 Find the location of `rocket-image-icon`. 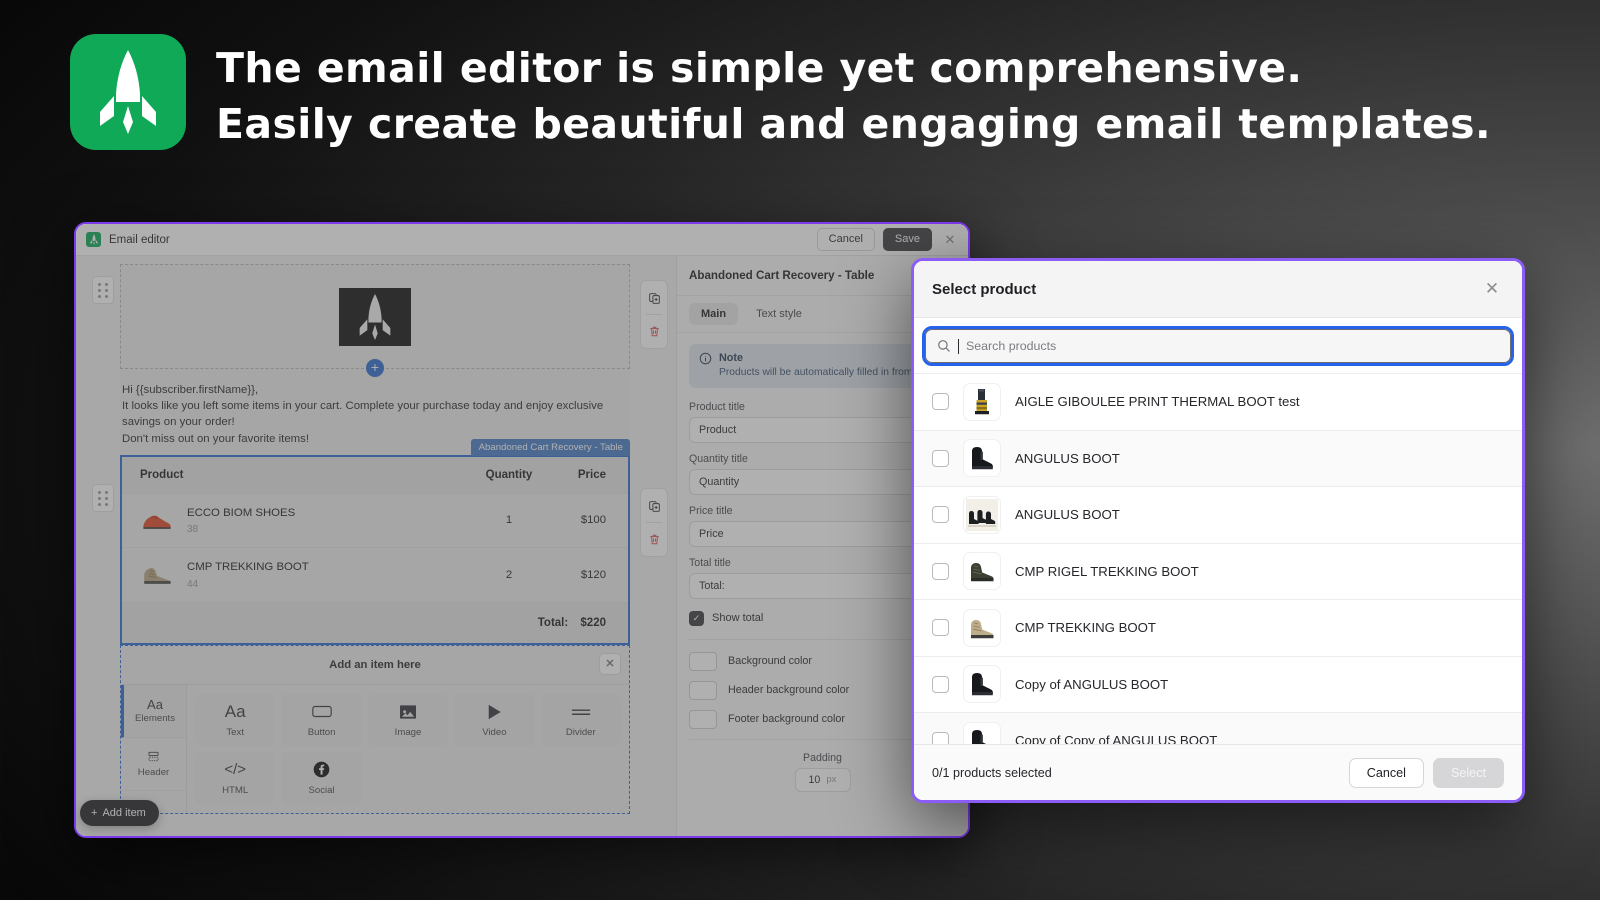

rocket-image-icon is located at coordinates (375, 316).